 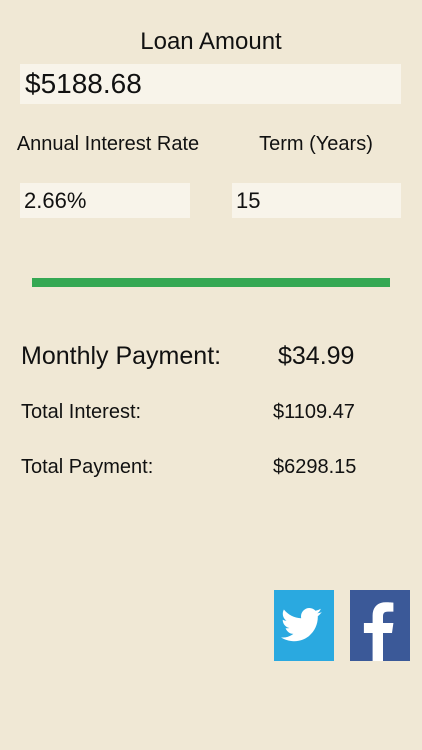 I want to click on total-payment-label: Total Payment:, so click(x=87, y=467).